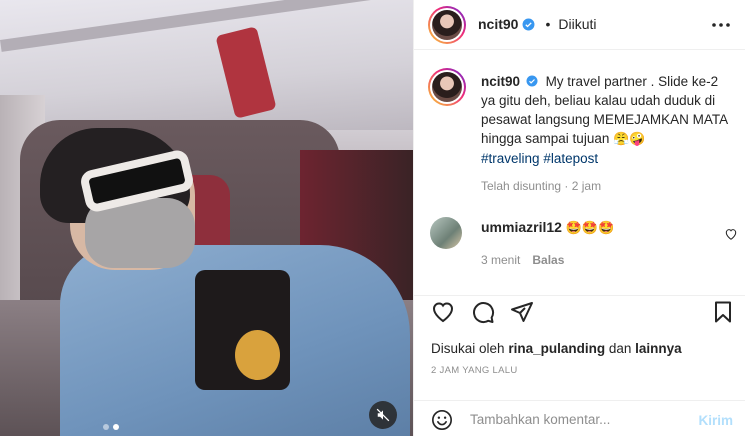 This screenshot has width=745, height=436. I want to click on likes-summary: Disukai oleh rina_pulanding dan lainnya, so click(556, 348).